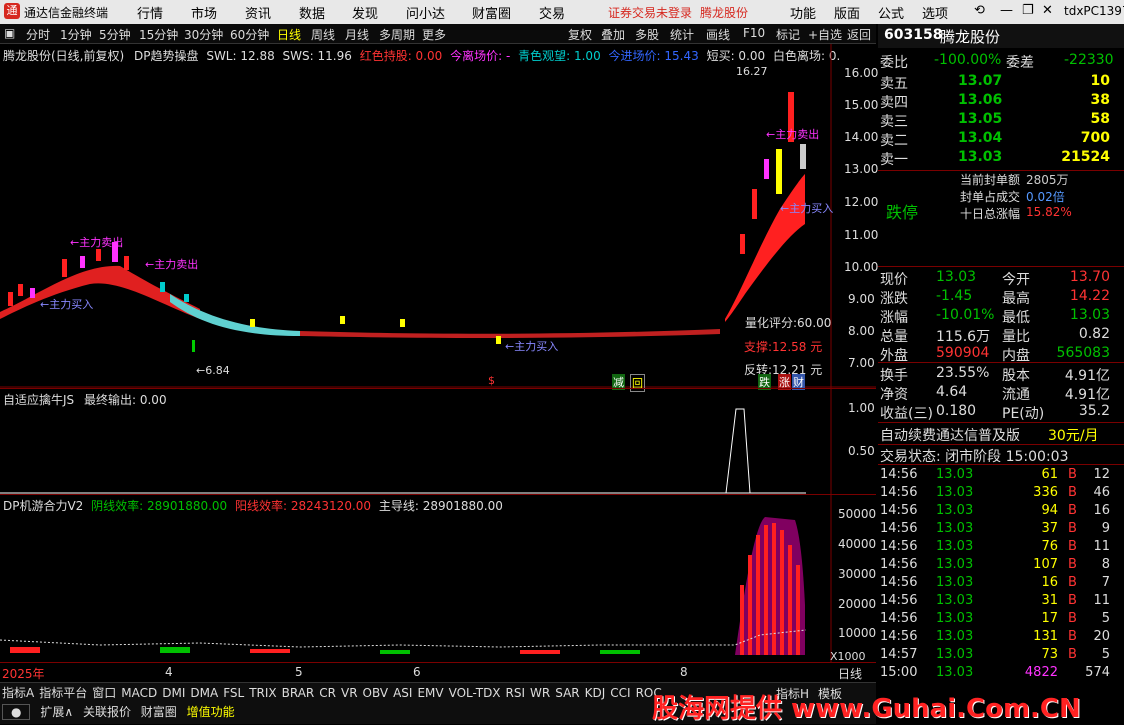 This screenshot has width=1124, height=725. Describe the element at coordinates (1100, 100) in the screenshot. I see `ask-volume: 38` at that location.